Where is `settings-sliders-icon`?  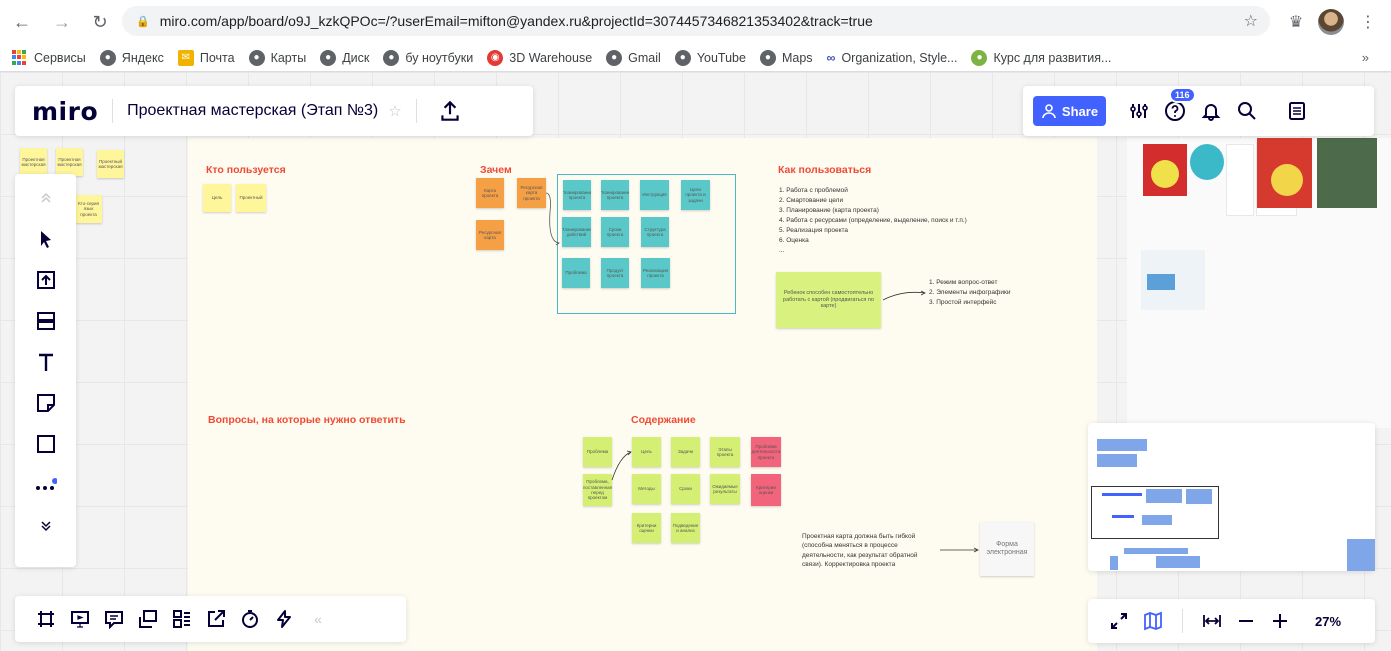
settings-sliders-icon is located at coordinates (1139, 111).